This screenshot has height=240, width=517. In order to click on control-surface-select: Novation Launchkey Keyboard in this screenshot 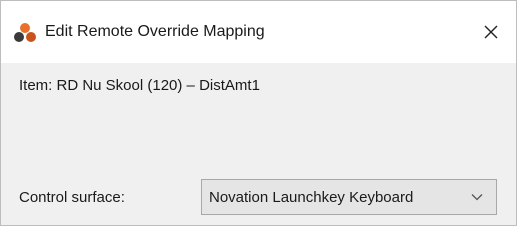, I will do `click(349, 197)`.